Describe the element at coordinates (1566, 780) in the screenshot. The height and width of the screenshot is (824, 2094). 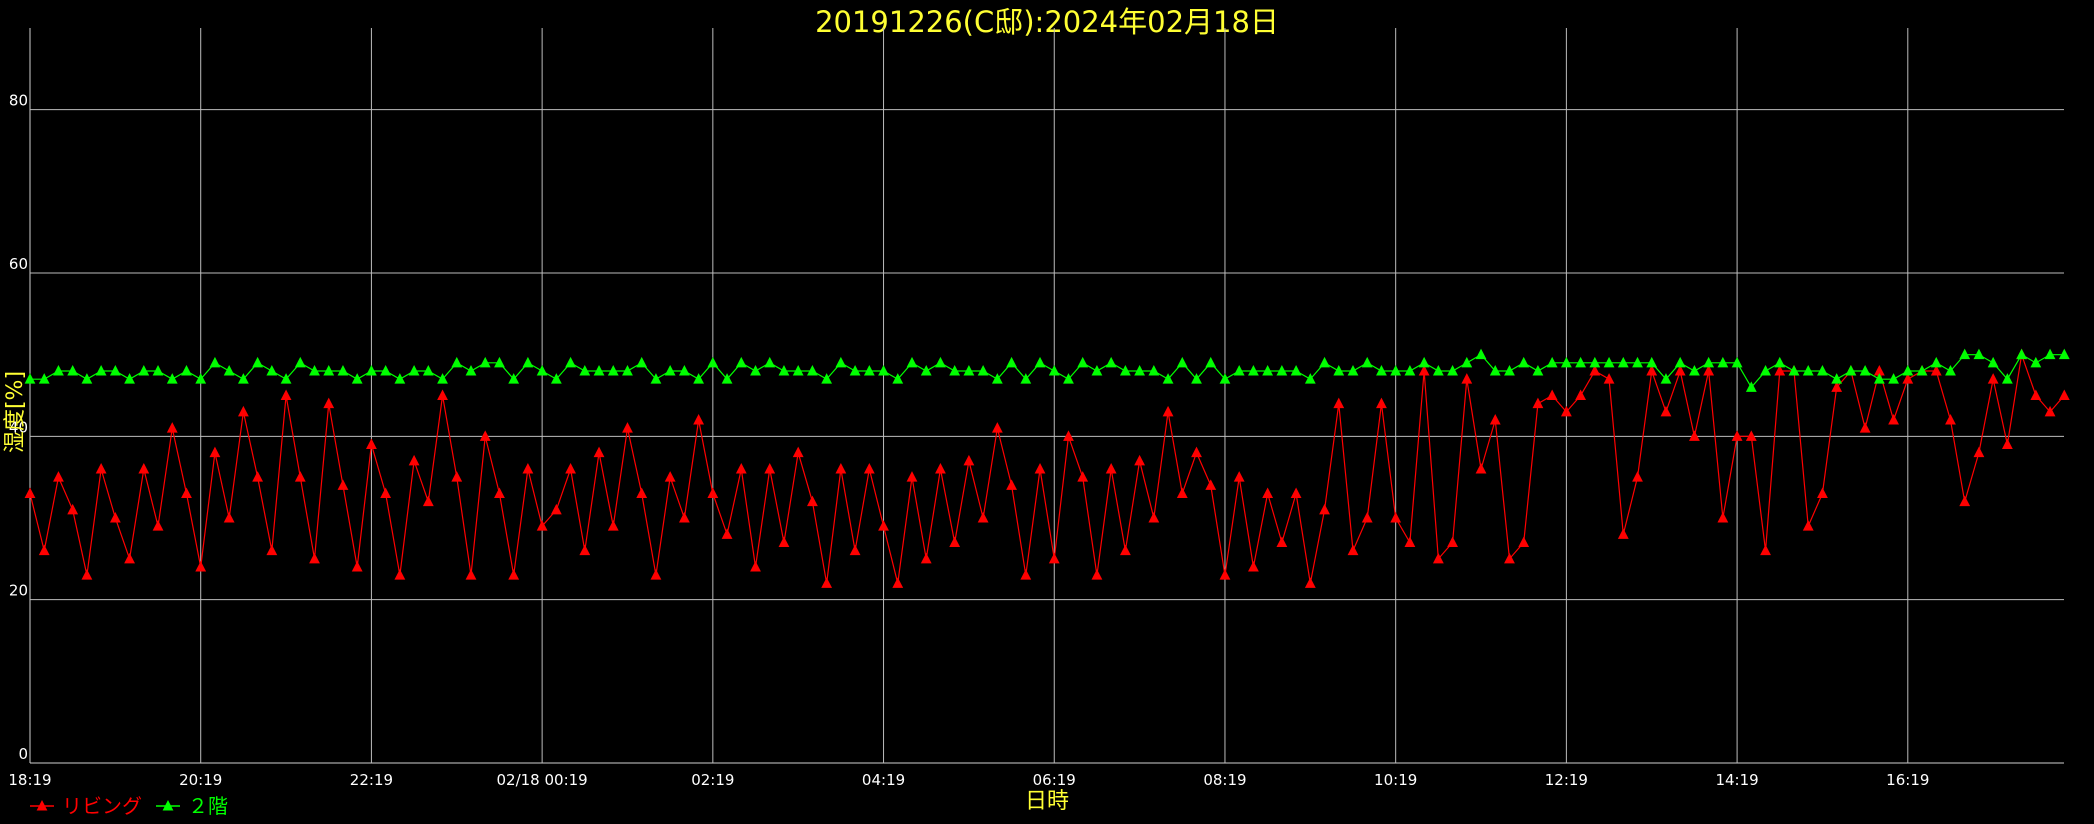
I see `x-tick-label: 12:19` at that location.